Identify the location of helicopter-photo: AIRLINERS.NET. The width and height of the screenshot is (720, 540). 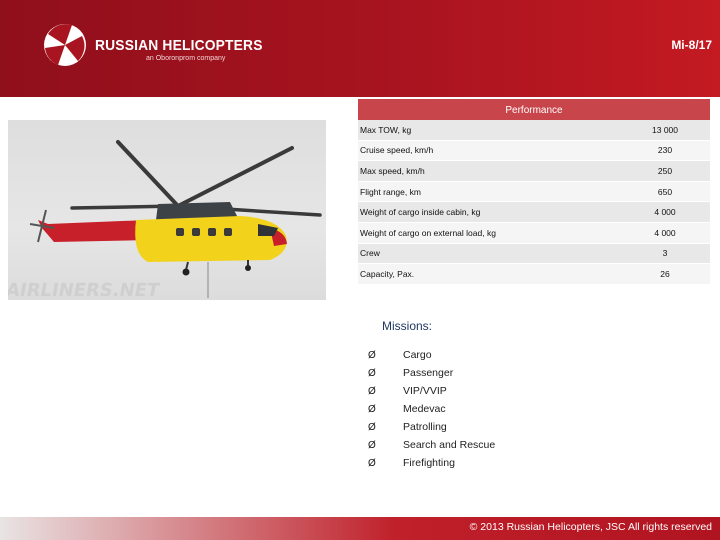
(167, 210).